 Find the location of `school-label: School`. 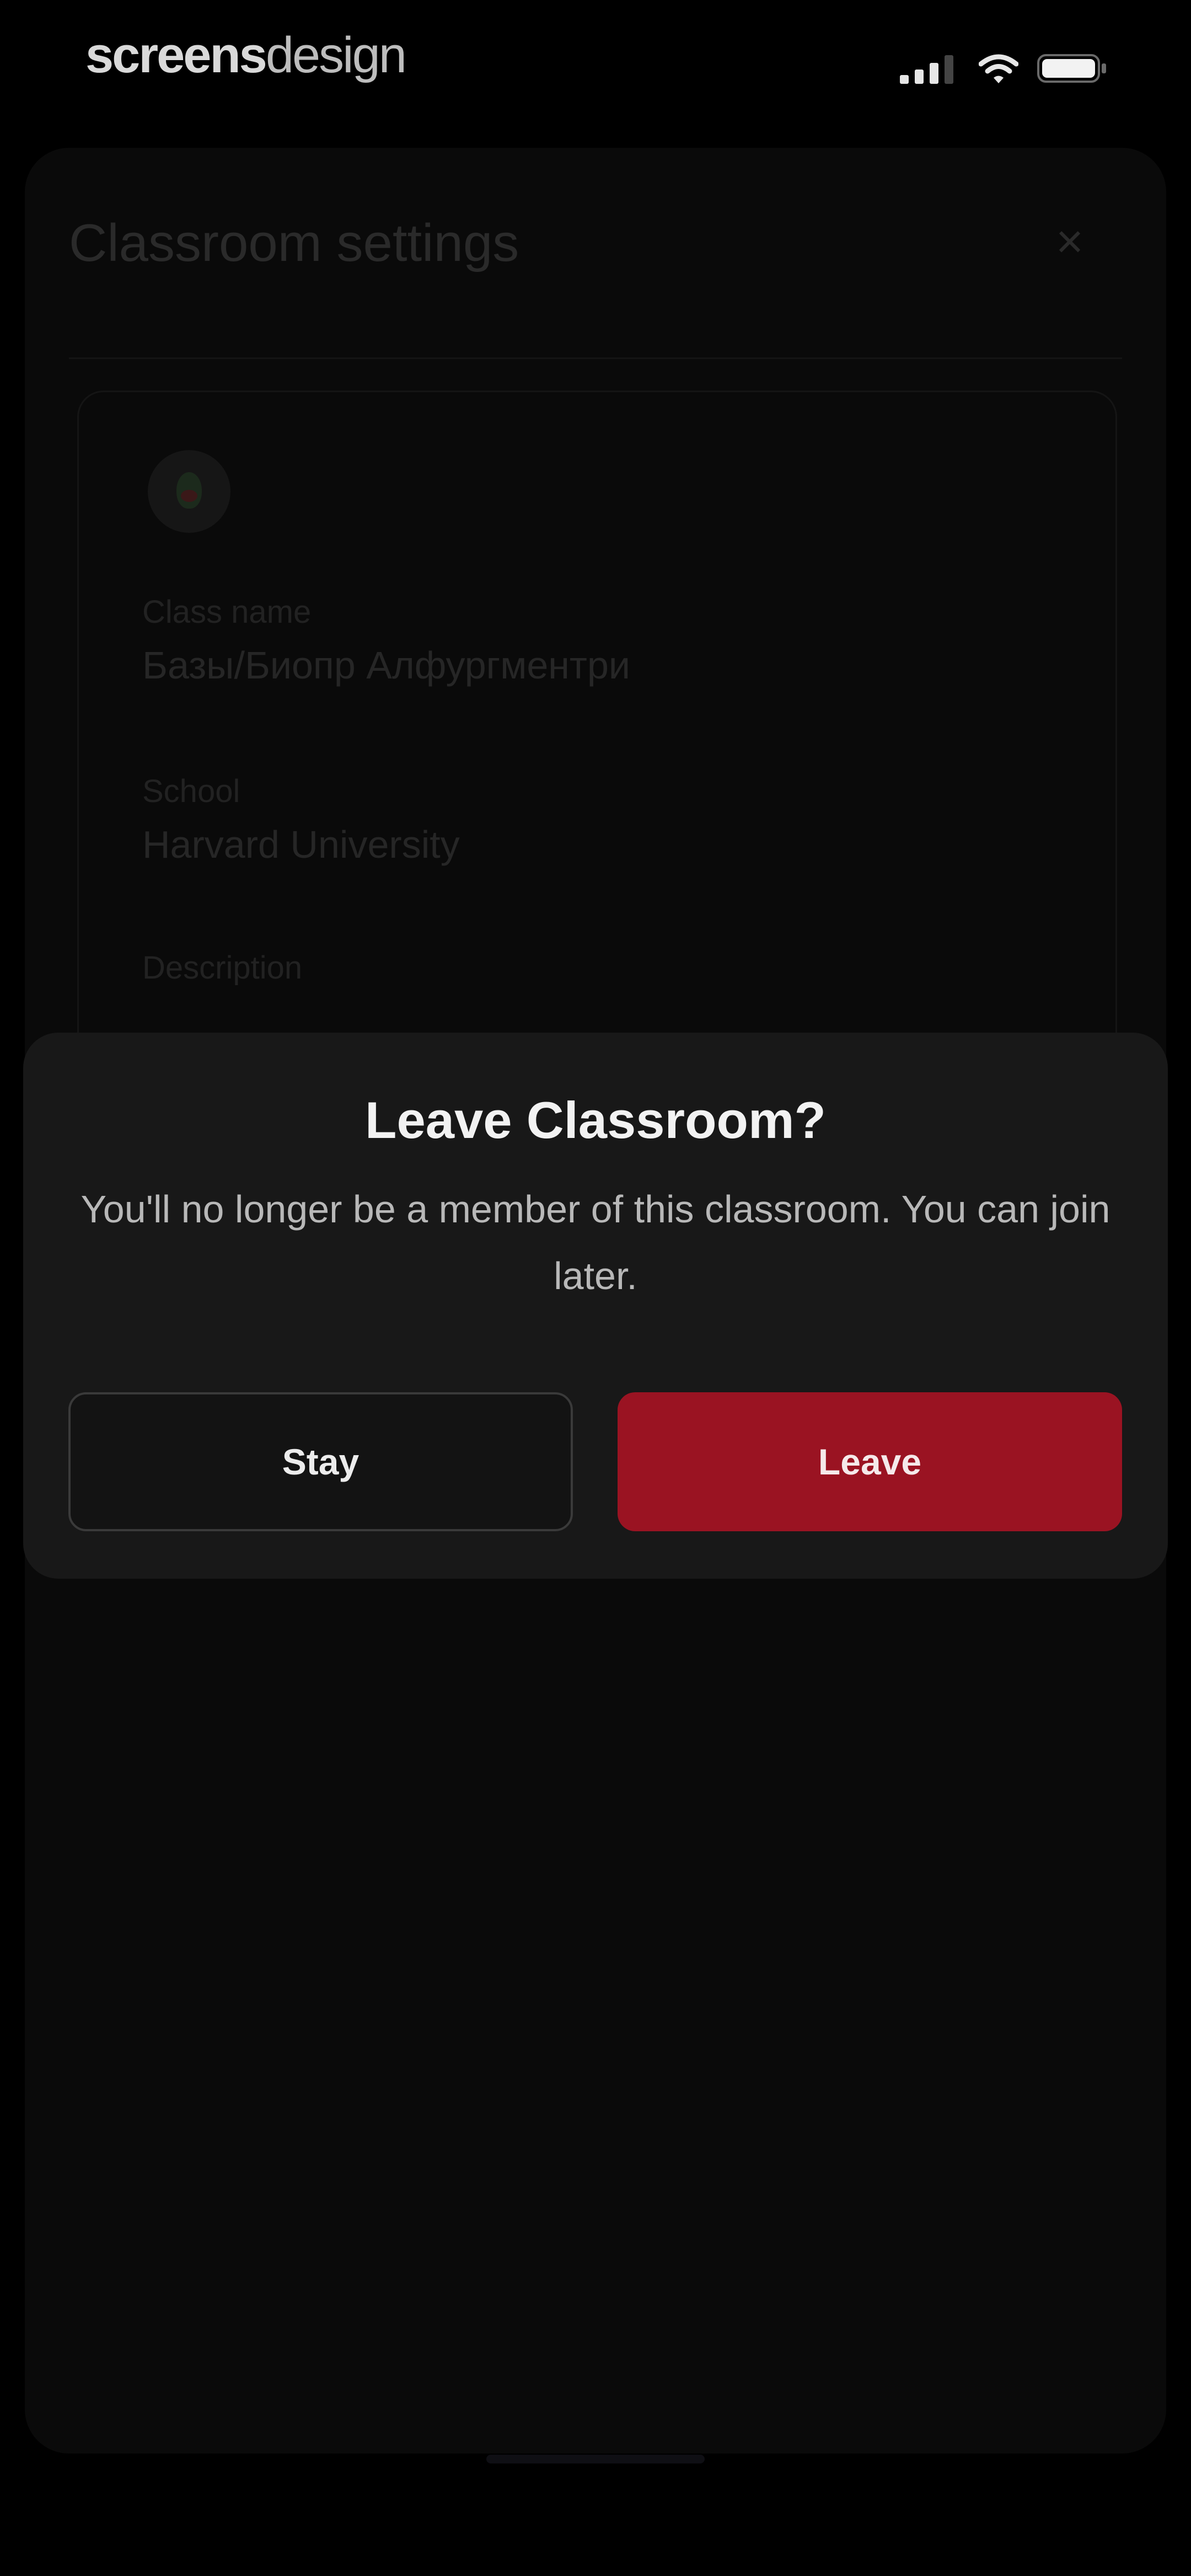

school-label: School is located at coordinates (191, 791).